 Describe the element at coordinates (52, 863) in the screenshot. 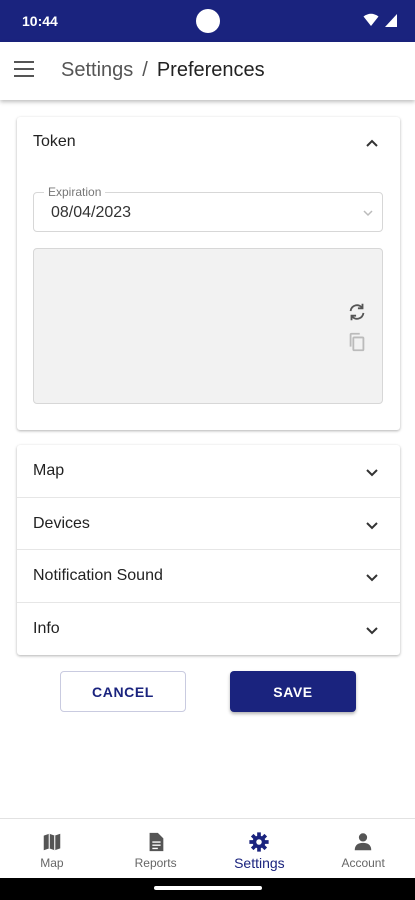

I see `nav-map-label: Map` at that location.